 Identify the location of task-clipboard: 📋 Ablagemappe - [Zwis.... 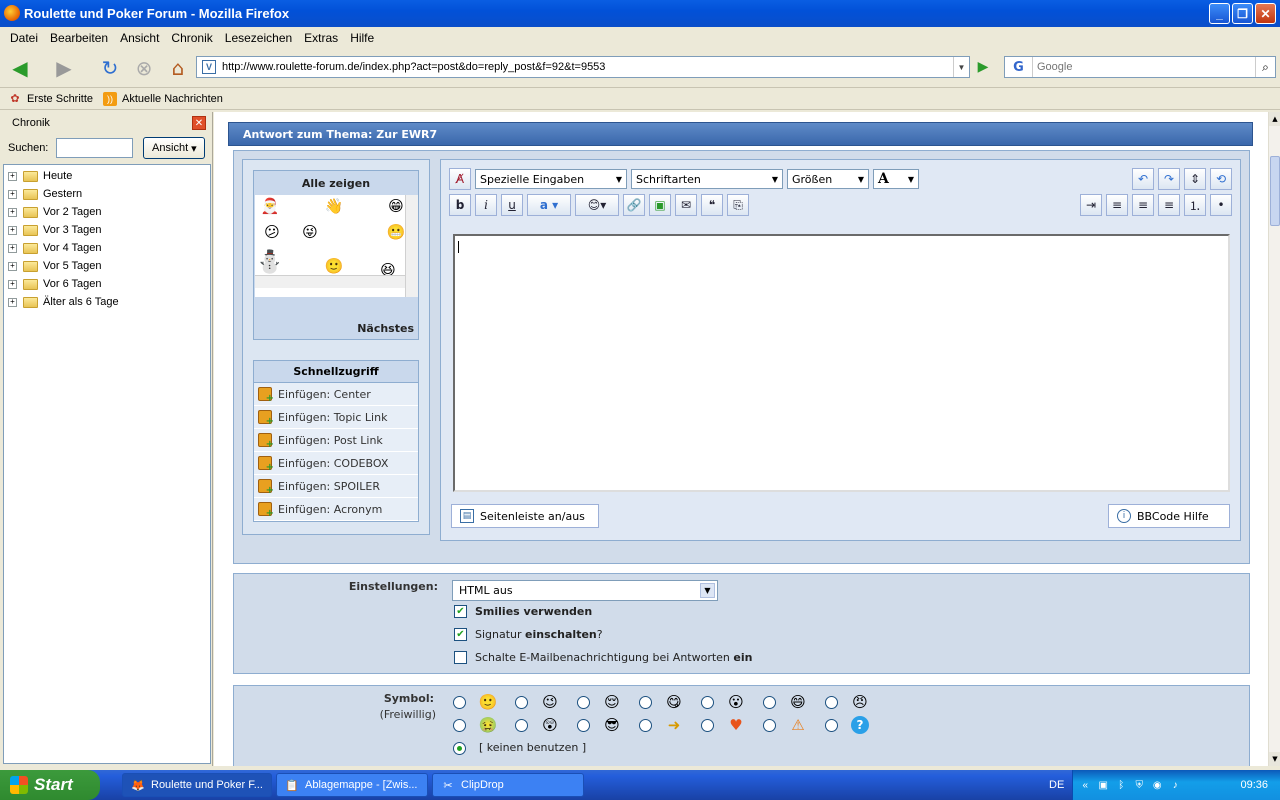
(352, 785).